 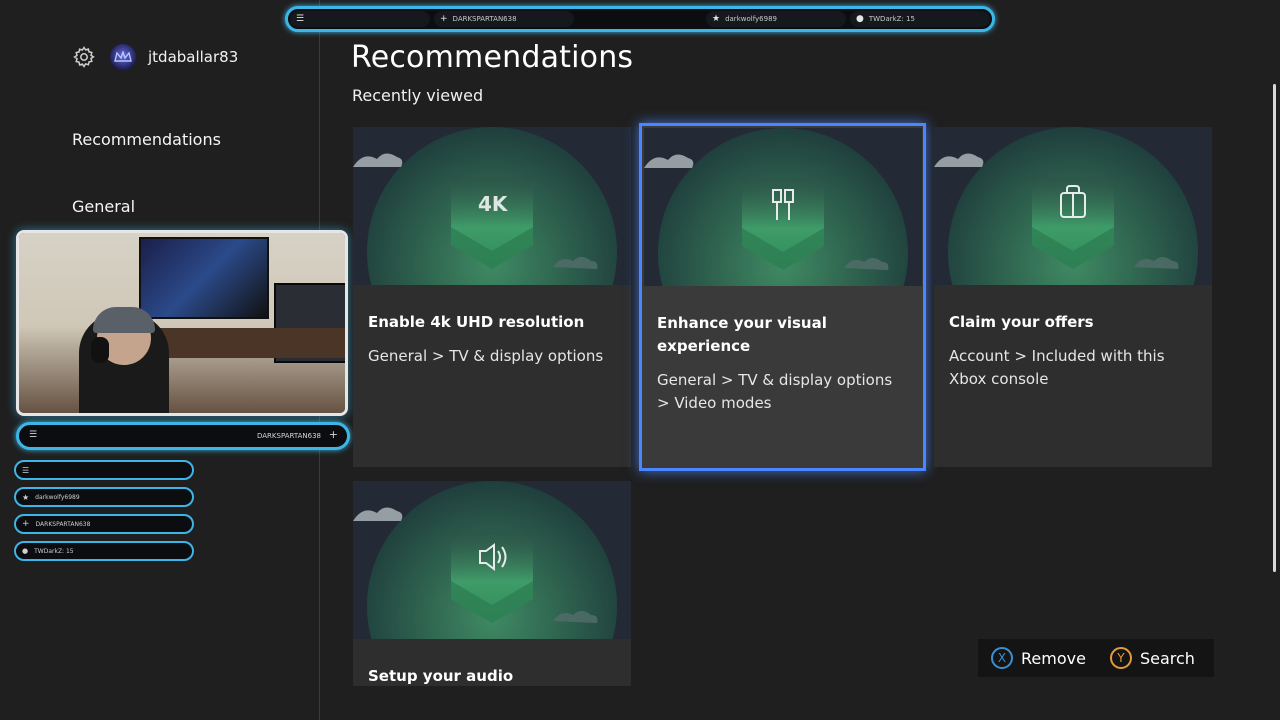 What do you see at coordinates (289, 436) in the screenshot?
I see `webcam-label: DARKSPARTAN638` at bounding box center [289, 436].